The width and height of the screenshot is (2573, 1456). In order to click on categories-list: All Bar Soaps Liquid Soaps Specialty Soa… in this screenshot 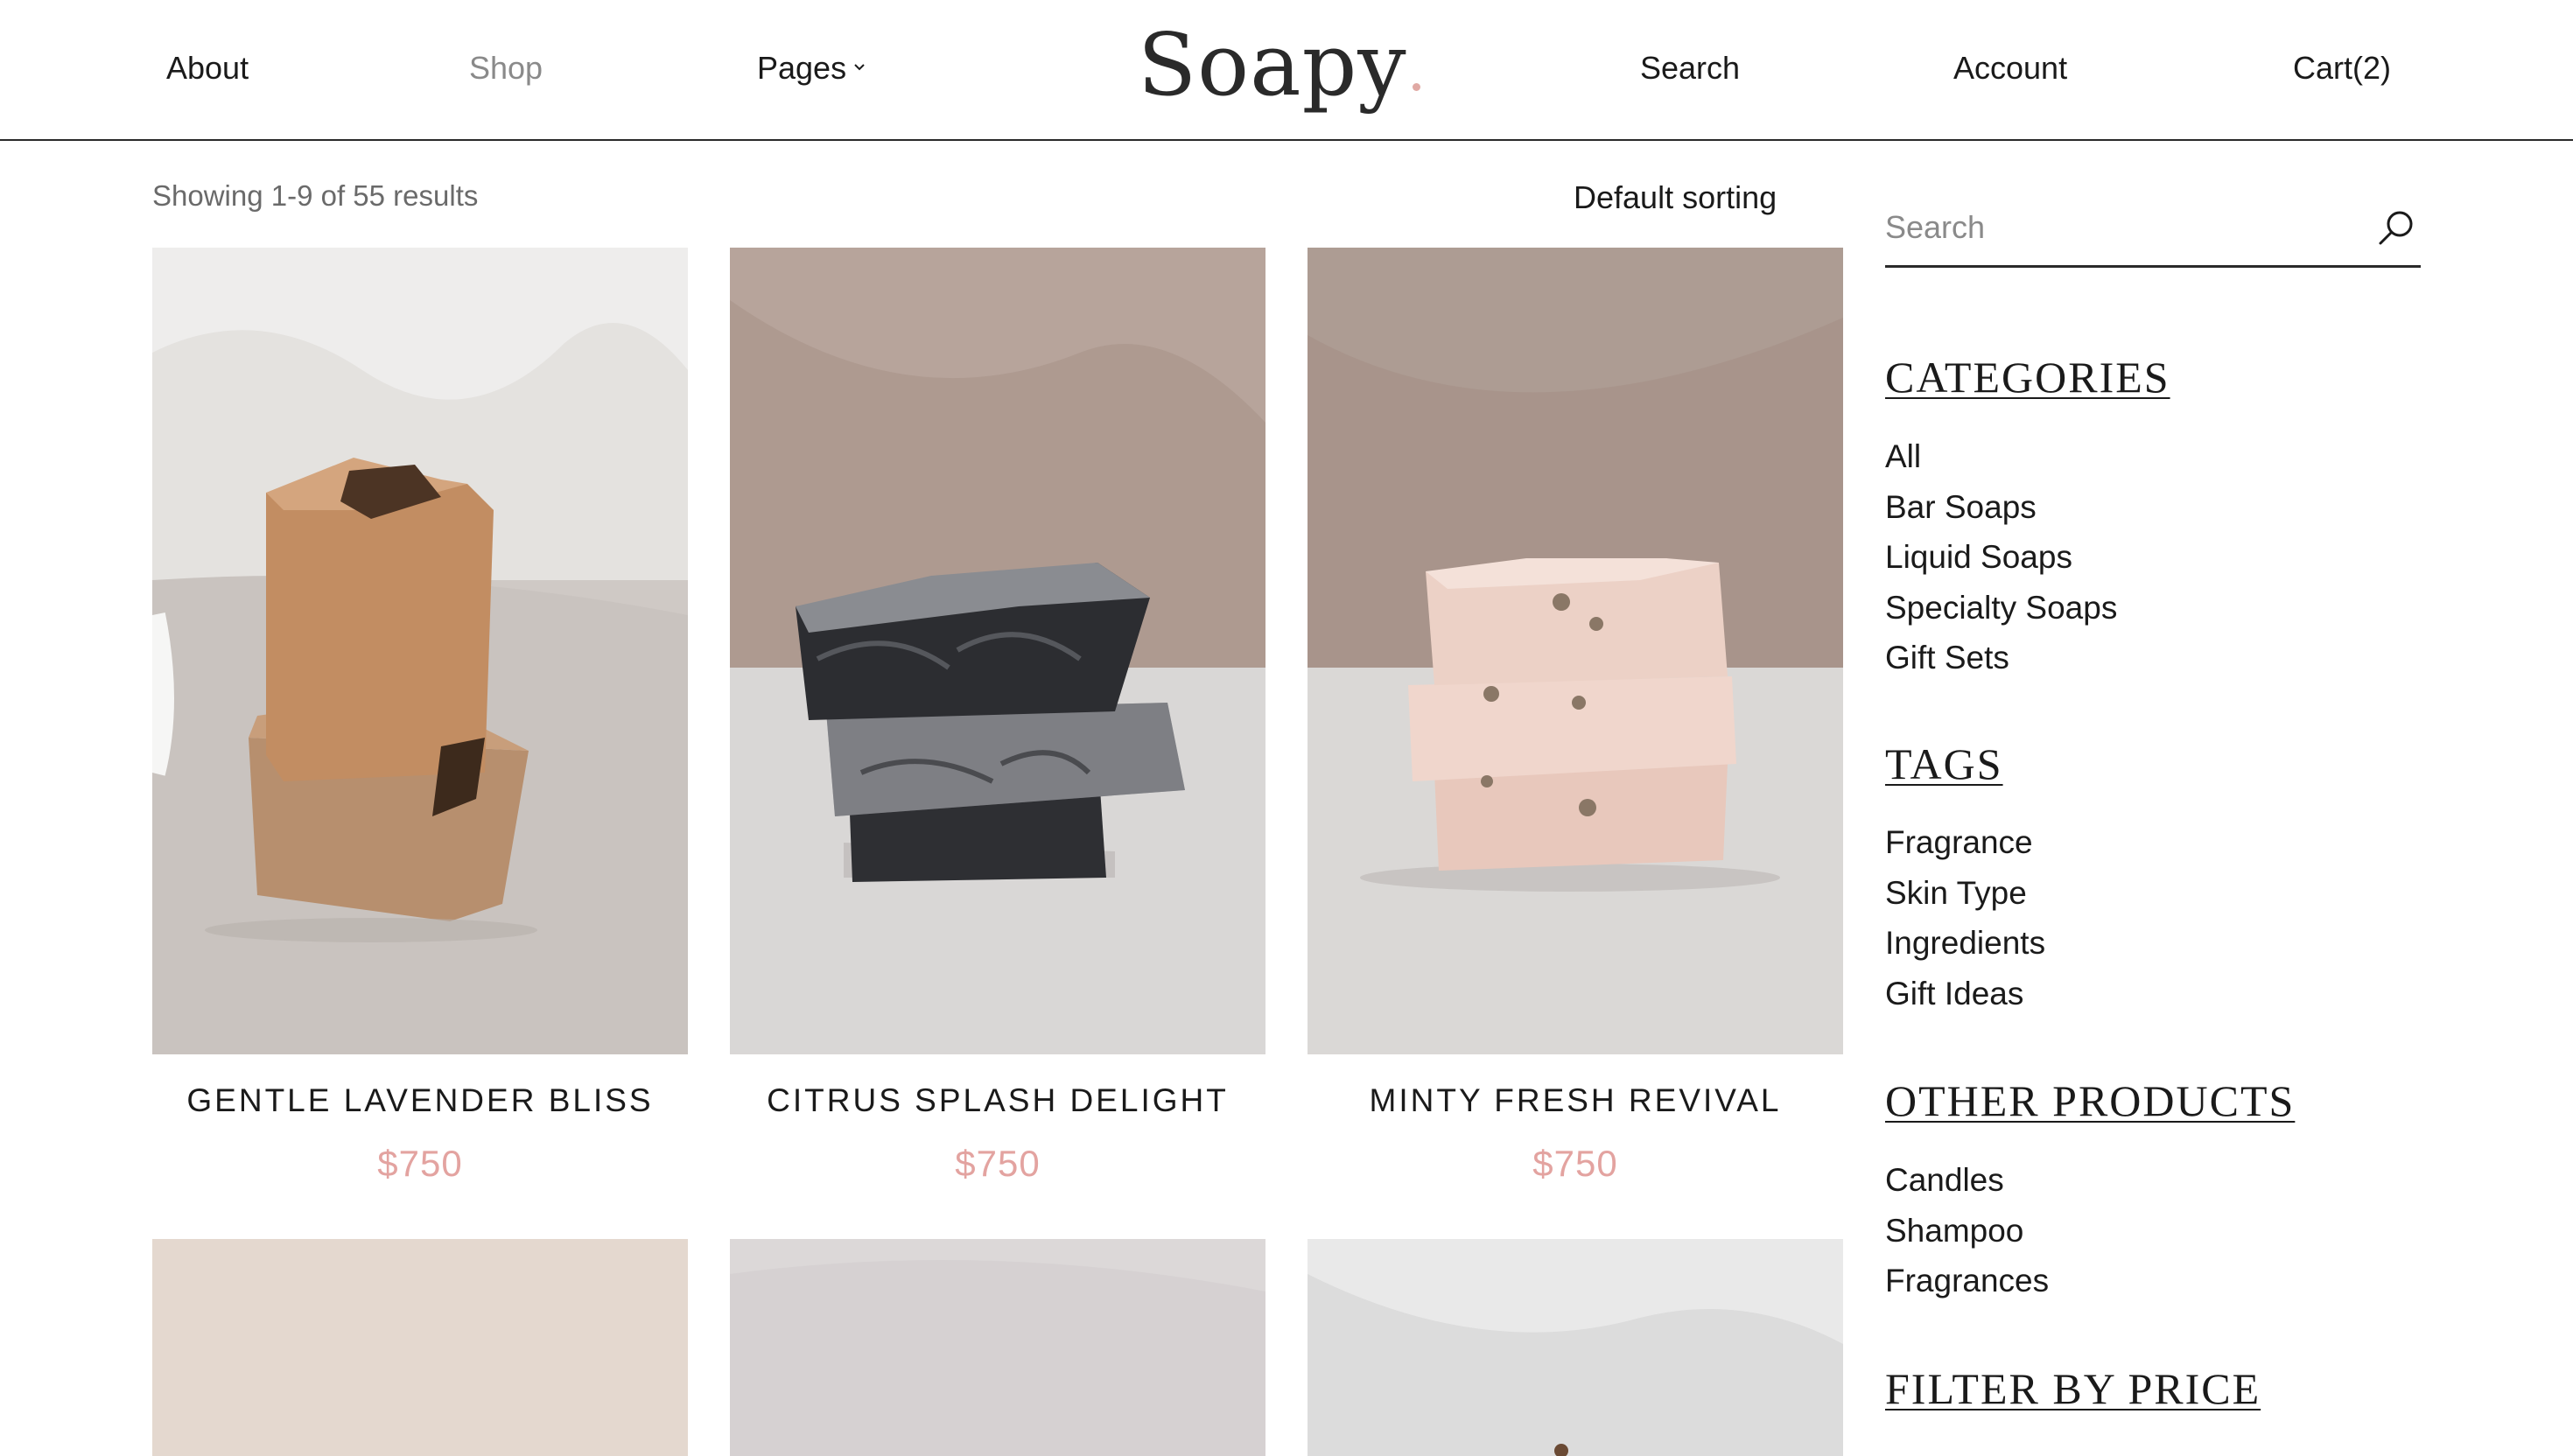, I will do `click(2001, 557)`.